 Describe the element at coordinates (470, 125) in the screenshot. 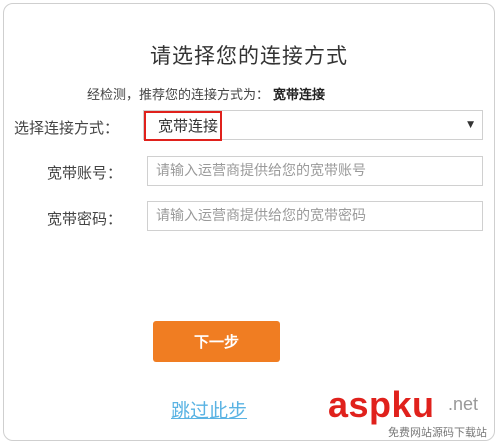

I see `dropdown-arrow-icon: ▼` at that location.